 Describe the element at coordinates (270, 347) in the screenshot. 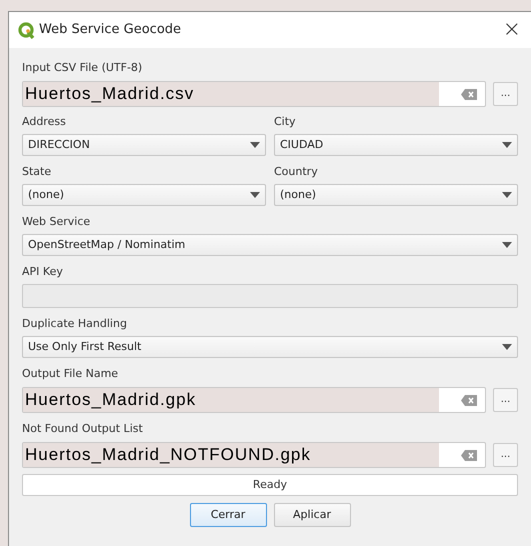

I see `dropdown-field: Use Only First Result` at that location.